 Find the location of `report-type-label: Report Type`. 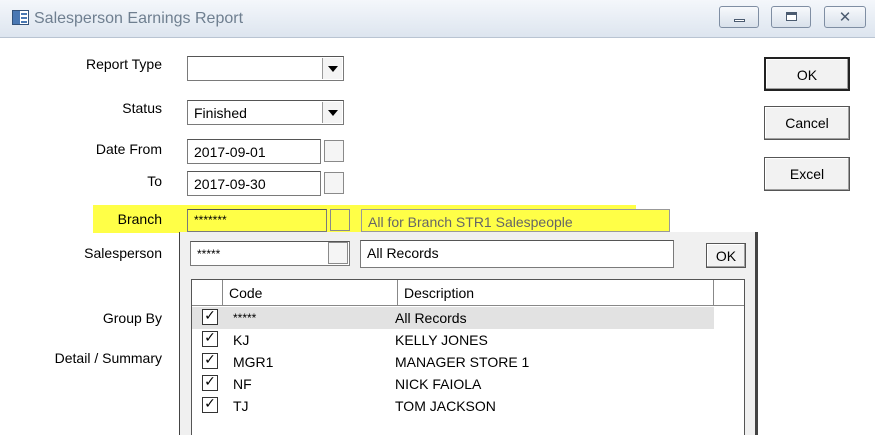

report-type-label: Report Type is located at coordinates (123, 64).